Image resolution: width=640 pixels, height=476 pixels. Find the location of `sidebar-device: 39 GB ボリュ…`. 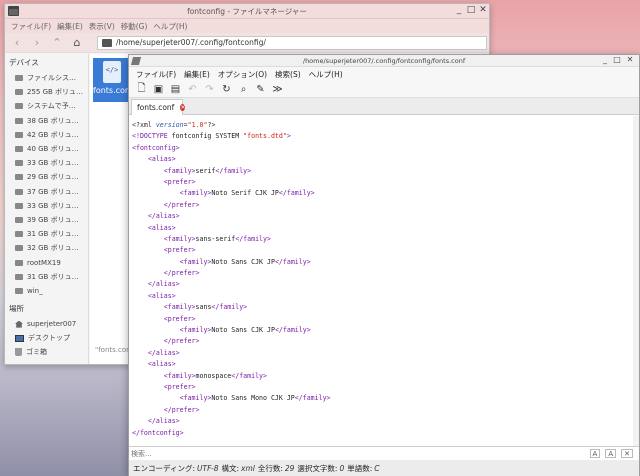

sidebar-device: 39 GB ボリュ… is located at coordinates (46, 220).